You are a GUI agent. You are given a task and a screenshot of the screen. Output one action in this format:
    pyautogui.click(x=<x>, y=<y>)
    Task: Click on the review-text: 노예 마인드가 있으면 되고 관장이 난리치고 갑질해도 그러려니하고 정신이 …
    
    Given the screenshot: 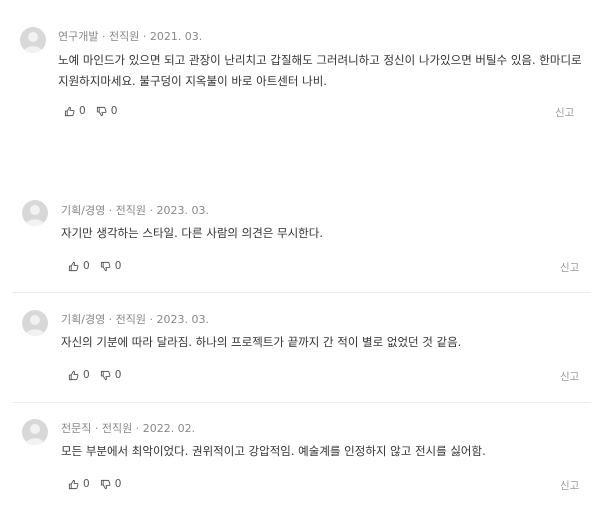 What is the action you would take?
    pyautogui.click(x=320, y=70)
    